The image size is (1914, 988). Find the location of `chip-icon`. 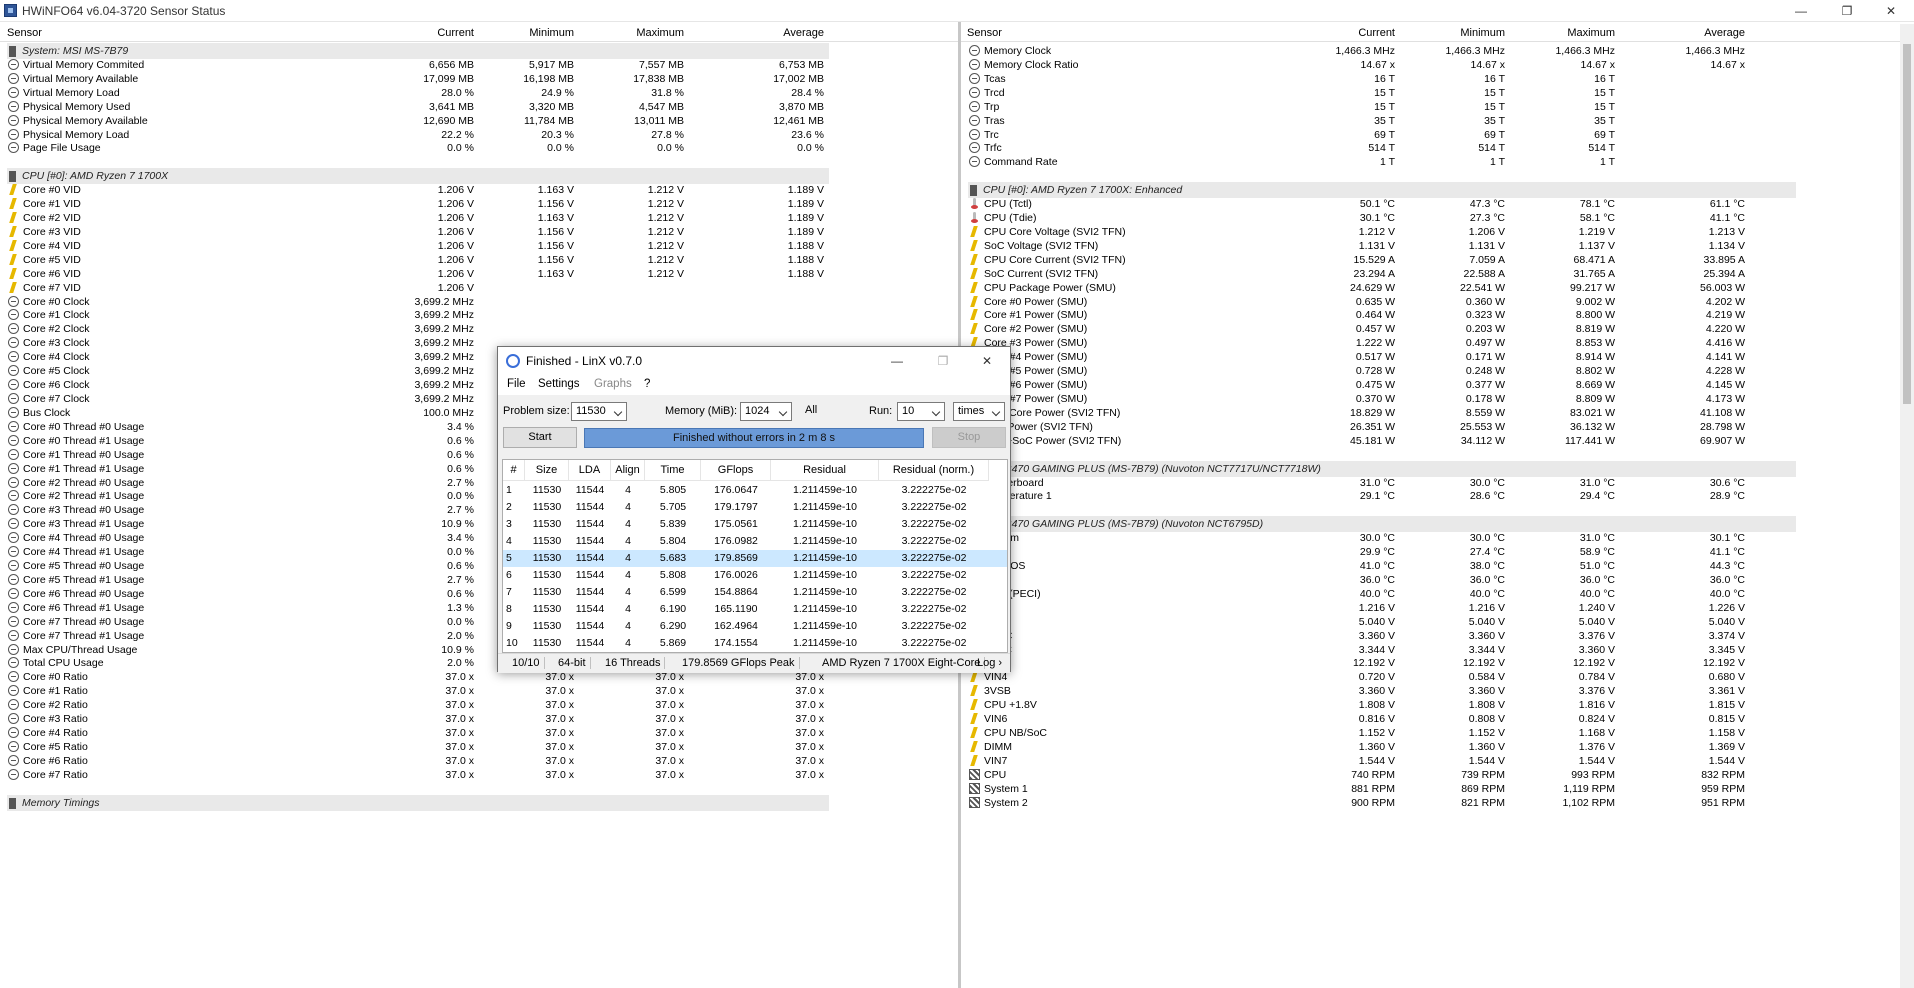

chip-icon is located at coordinates (12, 51).